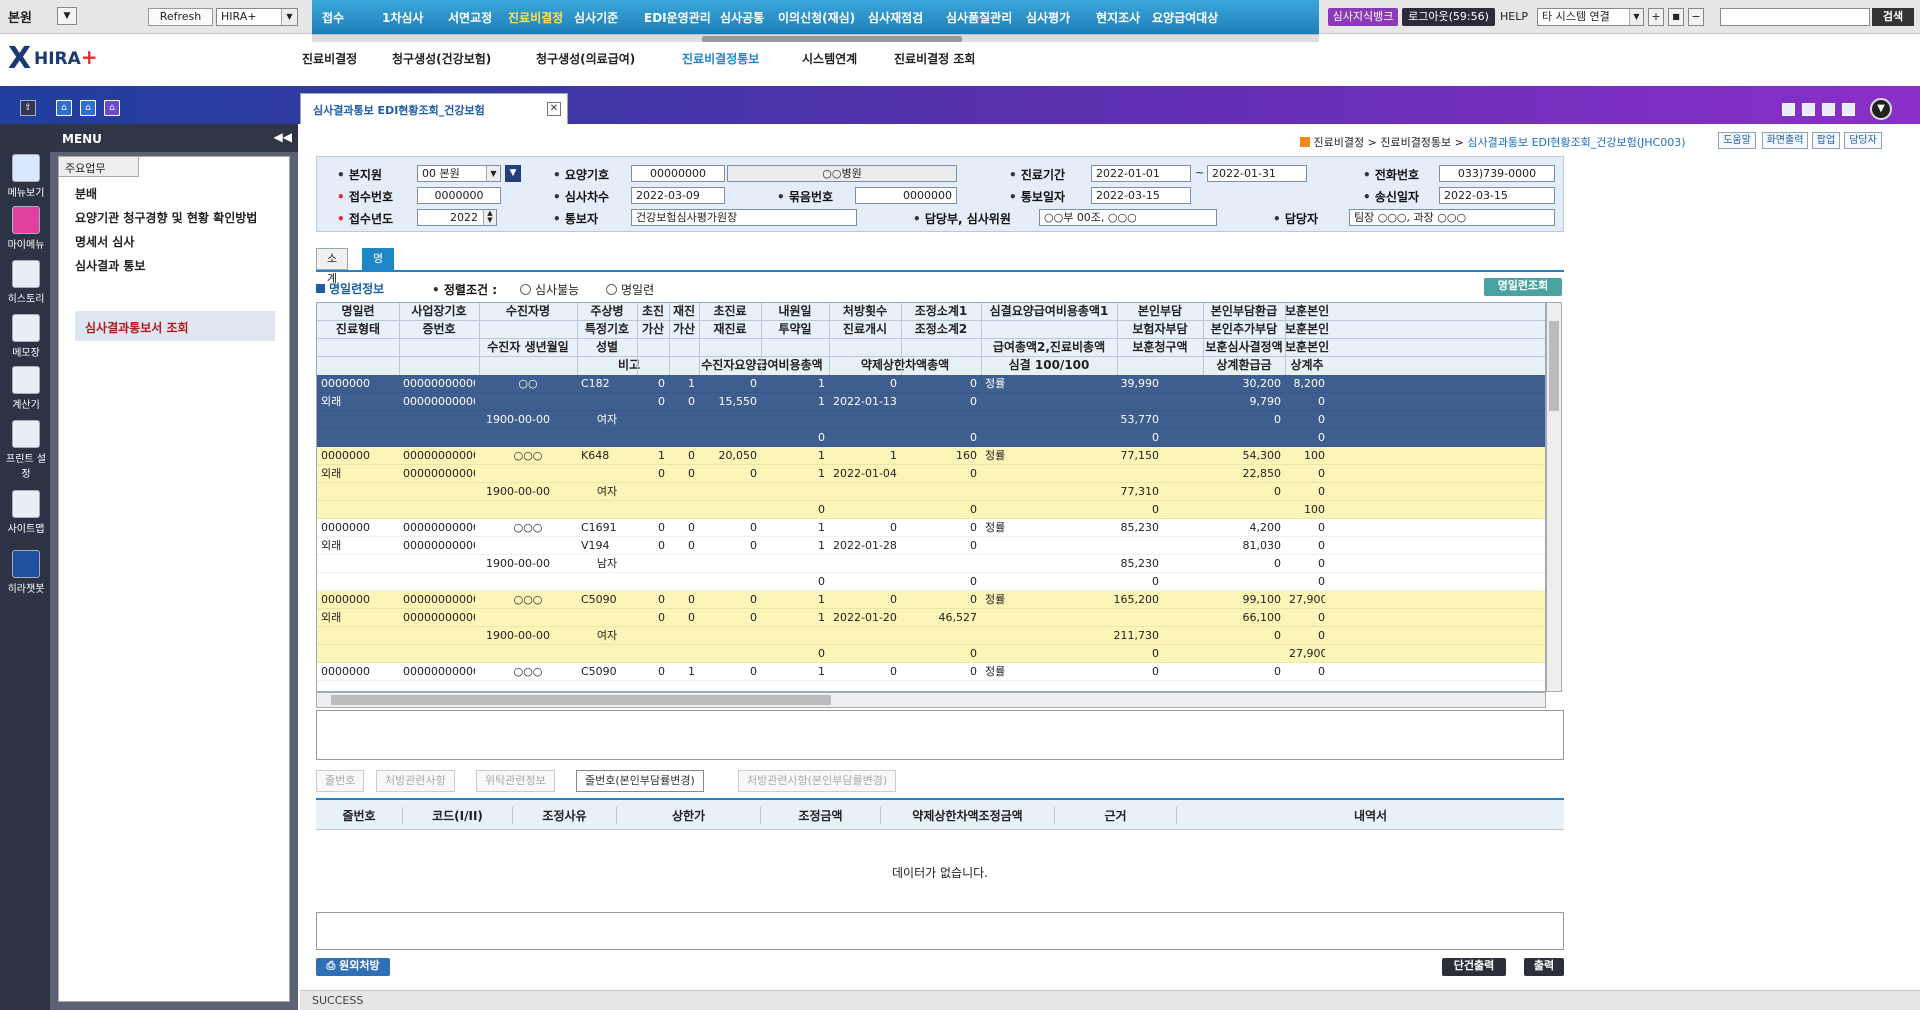  I want to click on review-seq-field: 2022-03-09, so click(678, 195).